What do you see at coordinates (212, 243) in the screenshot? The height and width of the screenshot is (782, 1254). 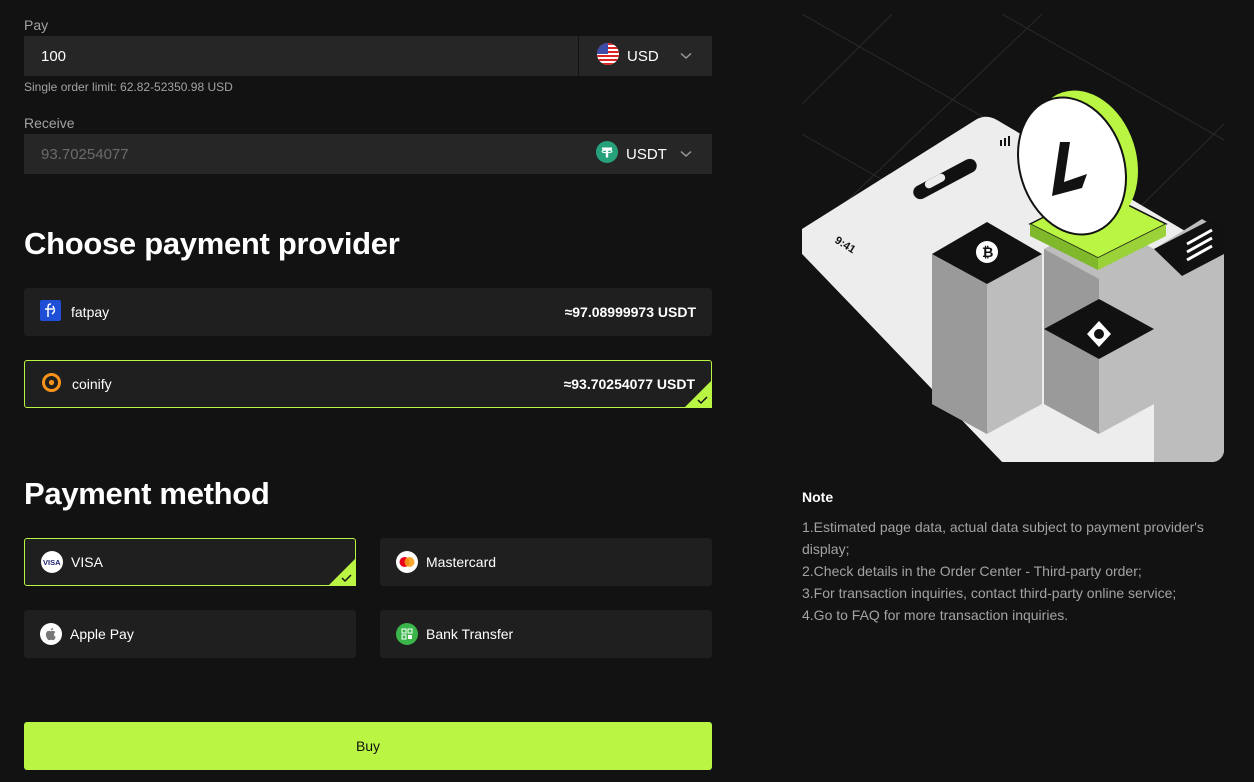 I see `provider-heading: Choose payment provider` at bounding box center [212, 243].